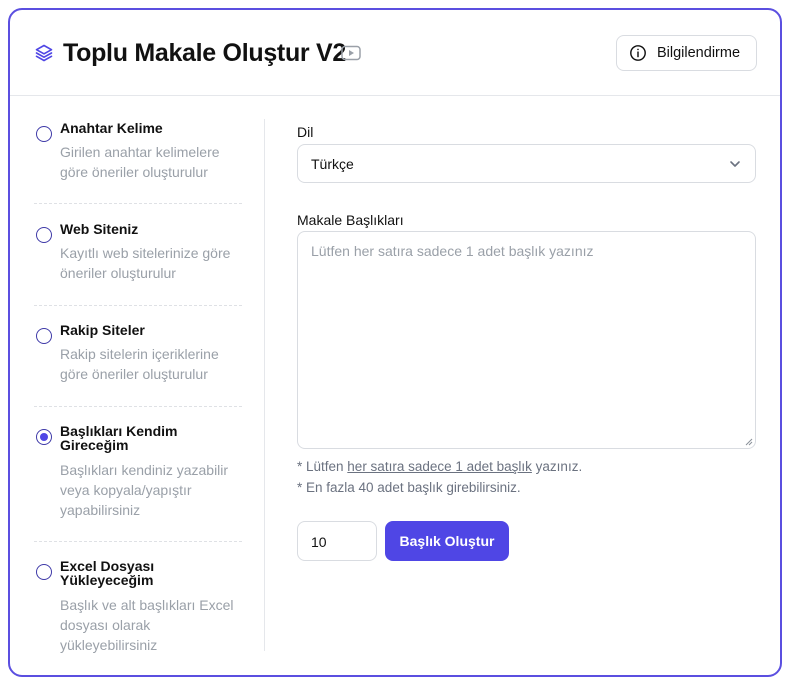 This screenshot has width=789, height=689. I want to click on option-title: Excel Dosyası Yükleyeceğim, so click(107, 573).